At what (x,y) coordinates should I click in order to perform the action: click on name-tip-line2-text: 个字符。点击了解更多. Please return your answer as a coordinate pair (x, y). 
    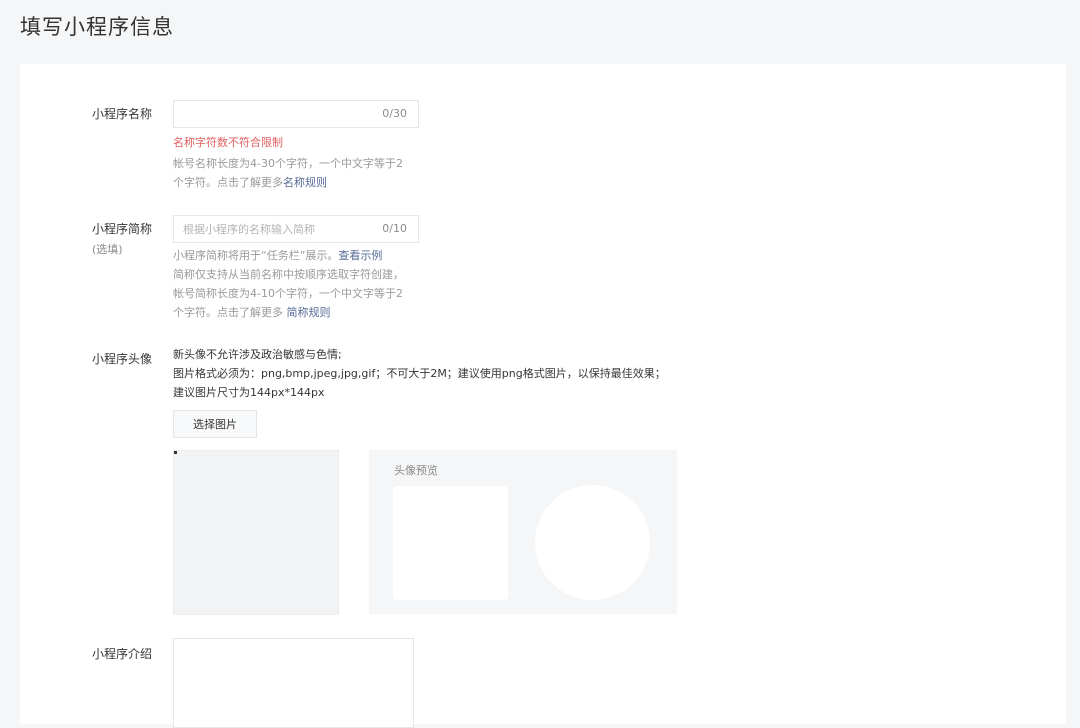
    Looking at the image, I should click on (228, 182).